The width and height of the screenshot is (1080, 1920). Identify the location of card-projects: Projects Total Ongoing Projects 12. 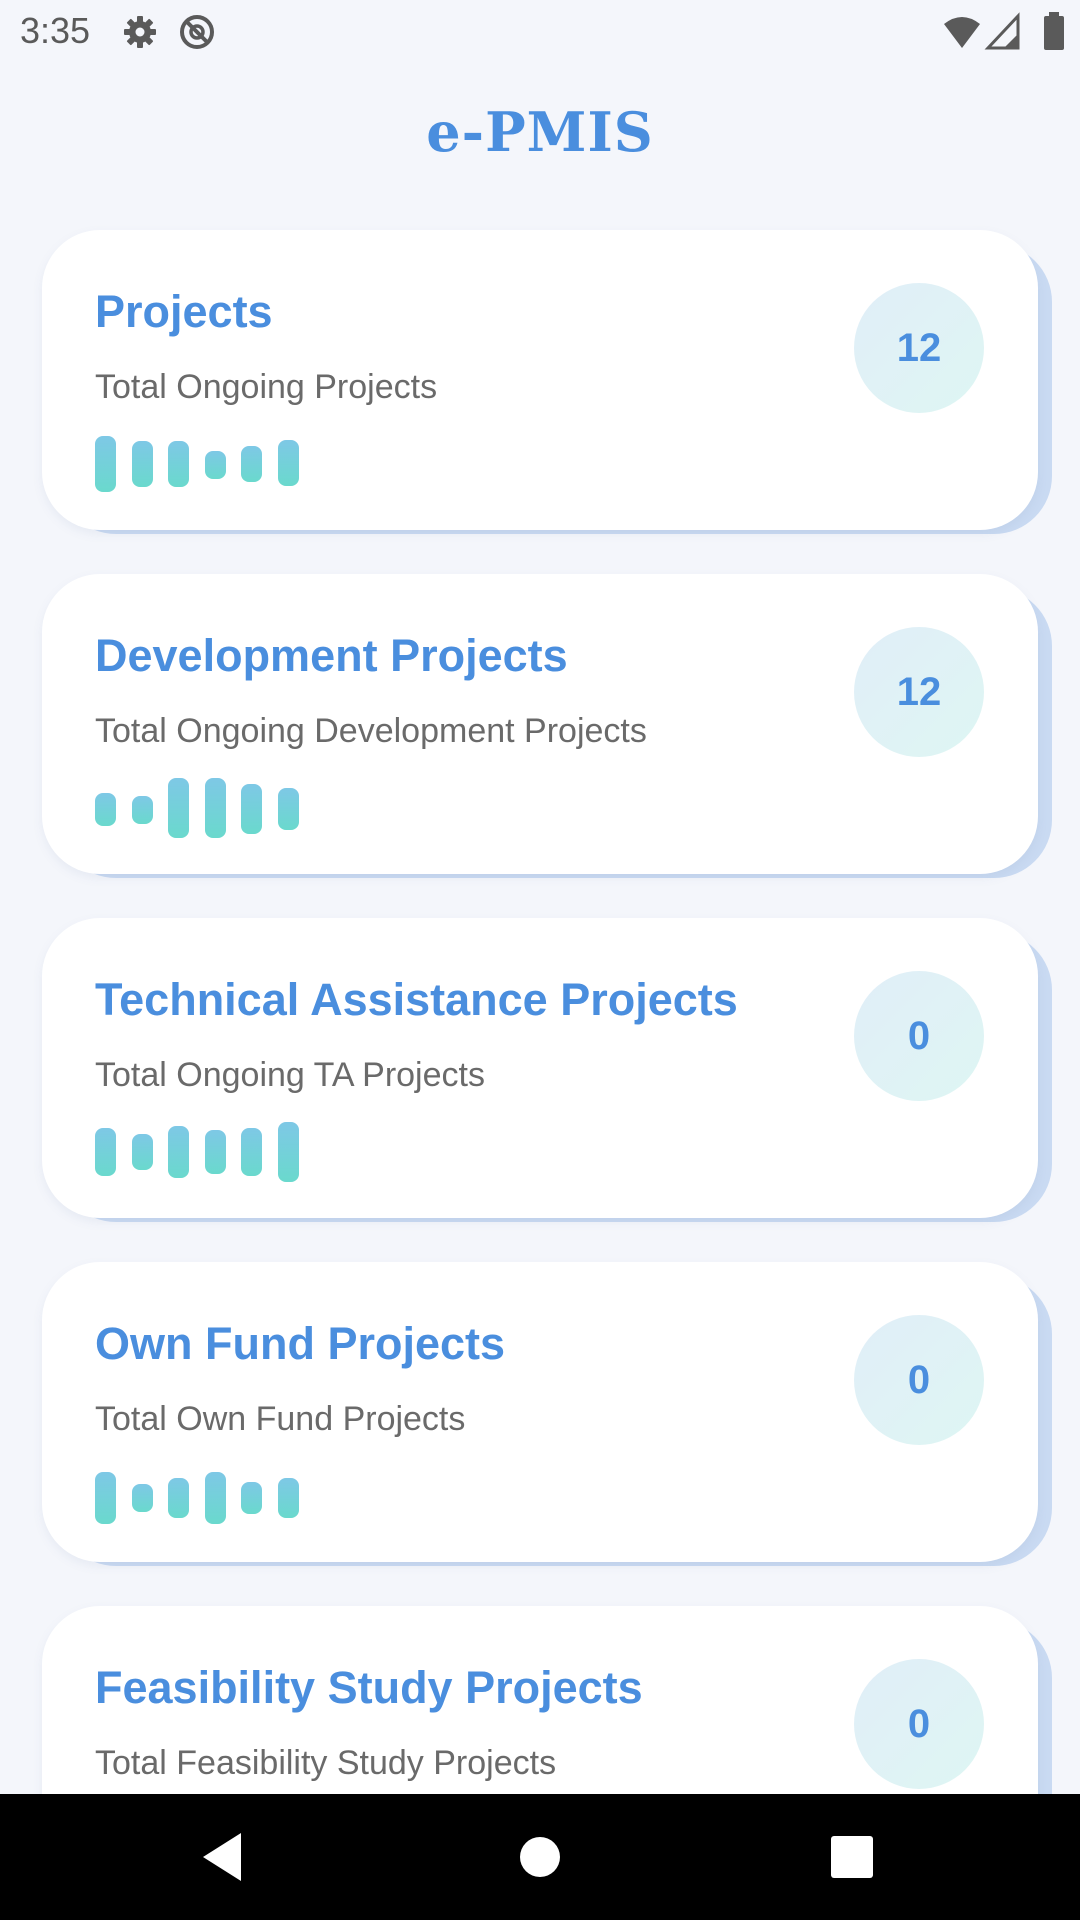
(547, 382).